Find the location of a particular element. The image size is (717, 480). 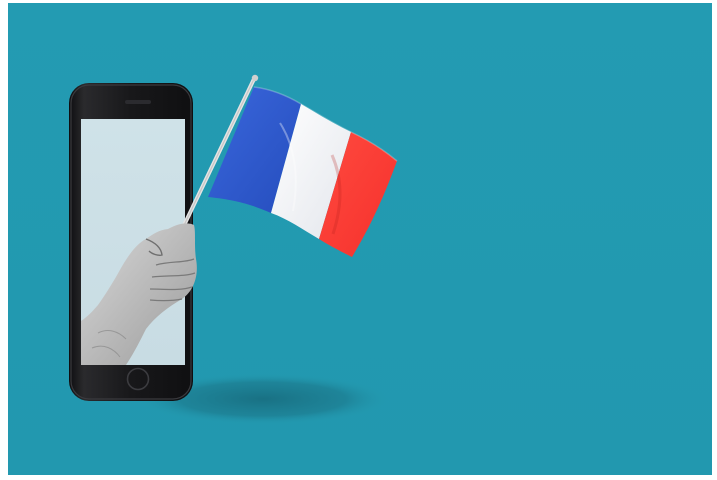

earpiece is located at coordinates (138, 102).